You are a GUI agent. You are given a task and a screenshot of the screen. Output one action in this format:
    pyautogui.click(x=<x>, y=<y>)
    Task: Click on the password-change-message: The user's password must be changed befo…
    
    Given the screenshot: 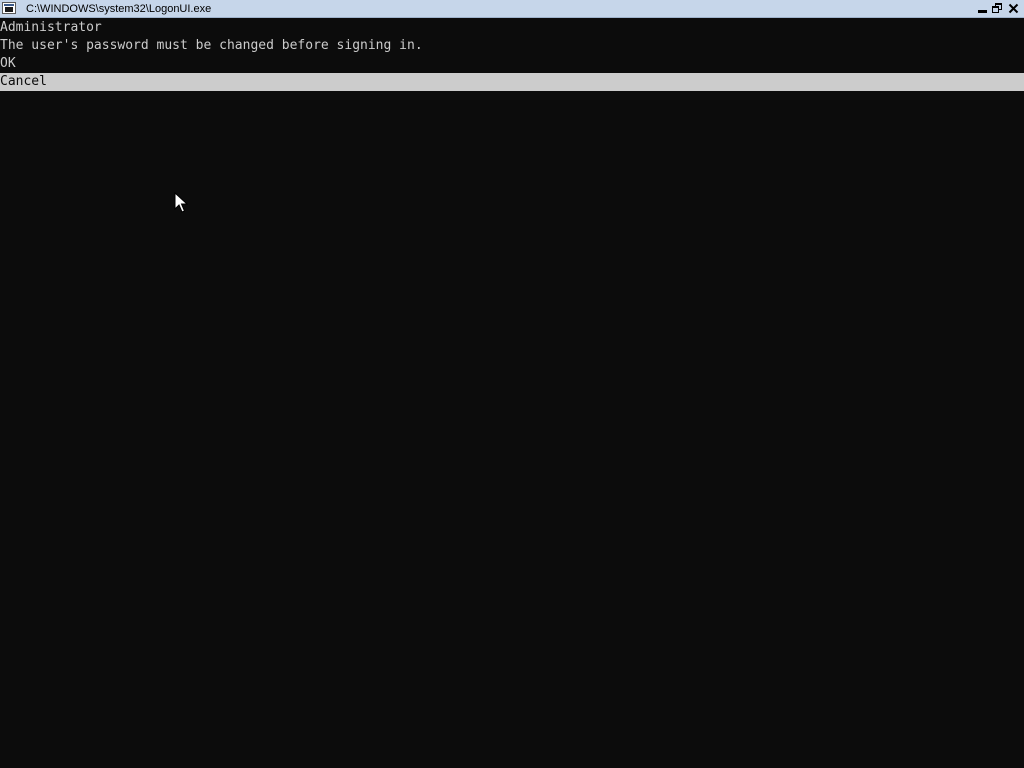 What is the action you would take?
    pyautogui.click(x=211, y=45)
    